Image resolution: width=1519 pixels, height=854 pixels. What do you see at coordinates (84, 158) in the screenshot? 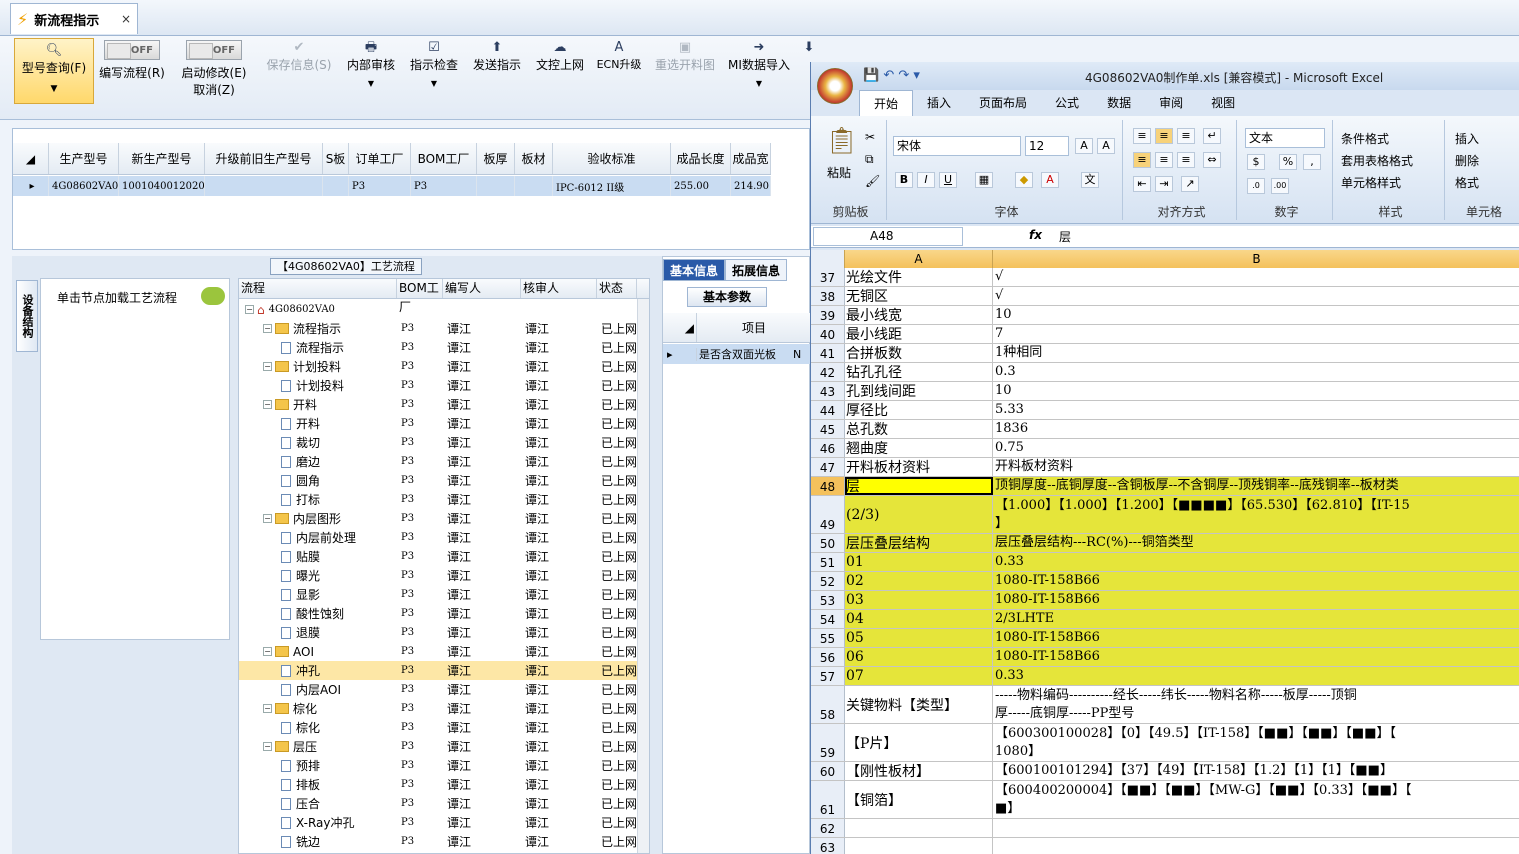
I see `column-header: 生产型号` at bounding box center [84, 158].